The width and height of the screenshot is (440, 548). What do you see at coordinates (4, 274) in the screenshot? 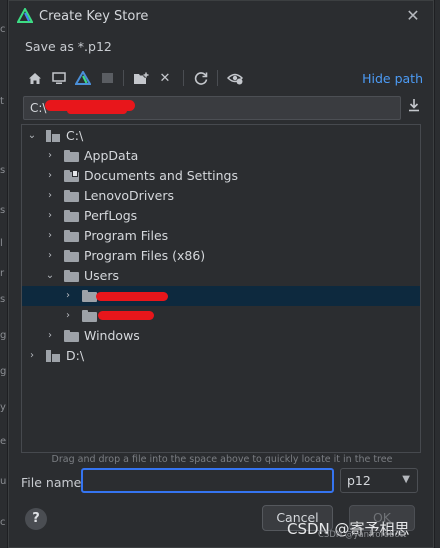
I see `background-window-left-edge: c t s s l r s g g y e u c` at bounding box center [4, 274].